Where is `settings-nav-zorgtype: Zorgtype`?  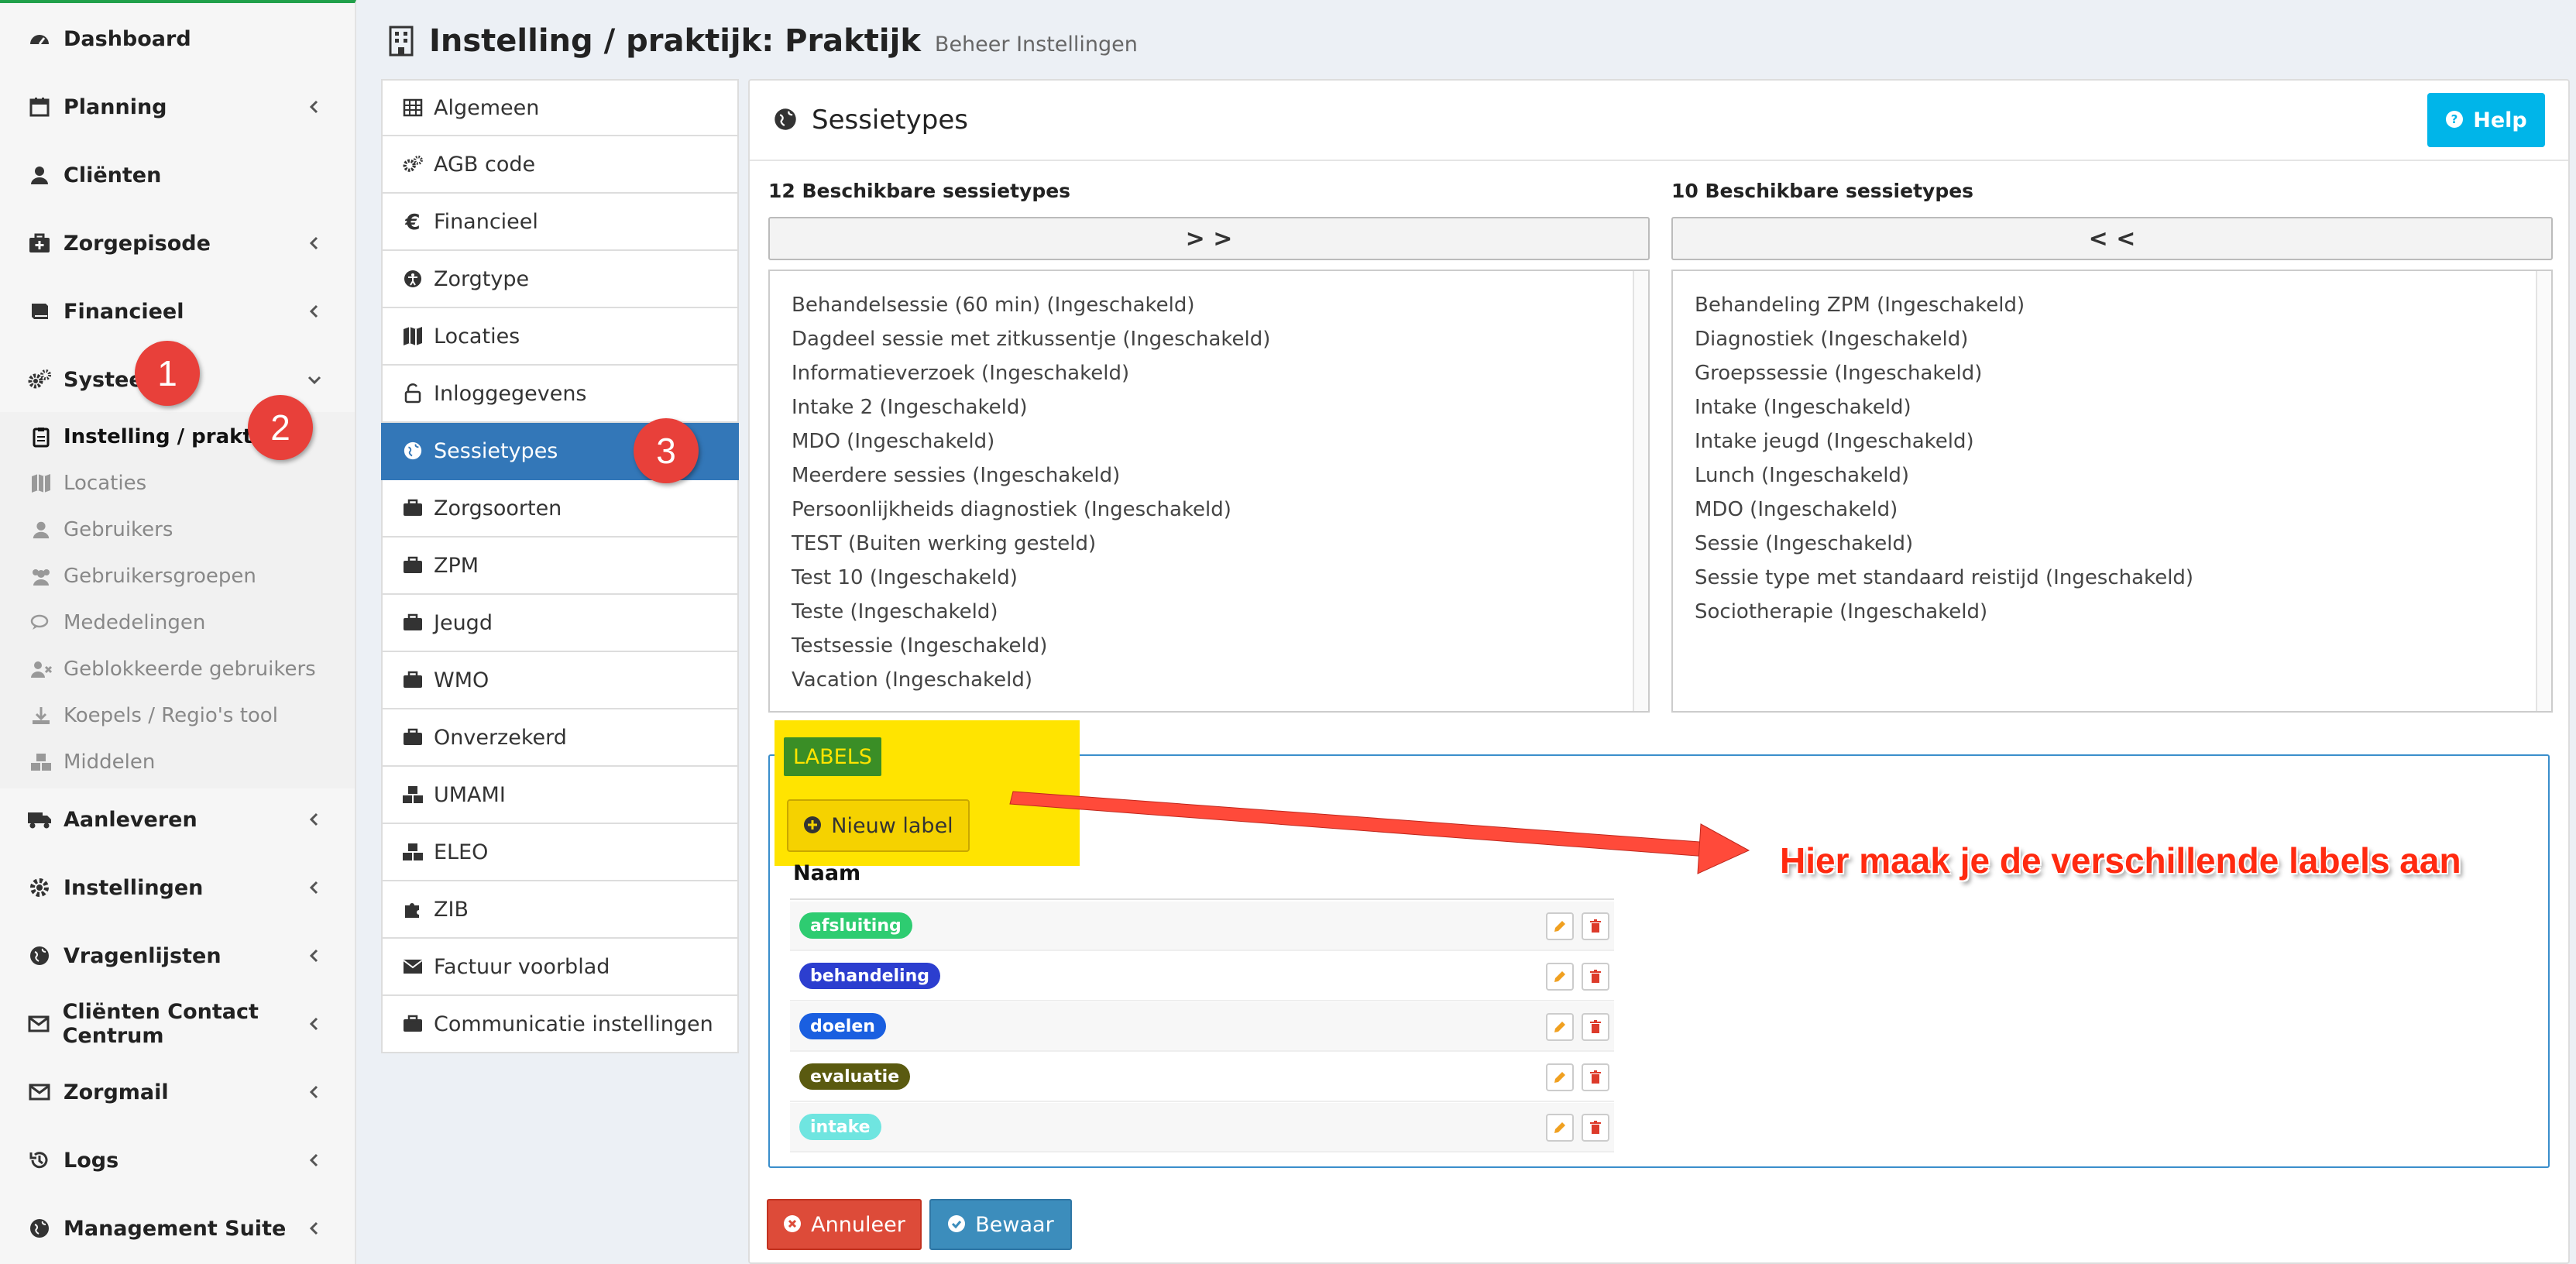
settings-nav-zorgtype: Zorgtype is located at coordinates (560, 279).